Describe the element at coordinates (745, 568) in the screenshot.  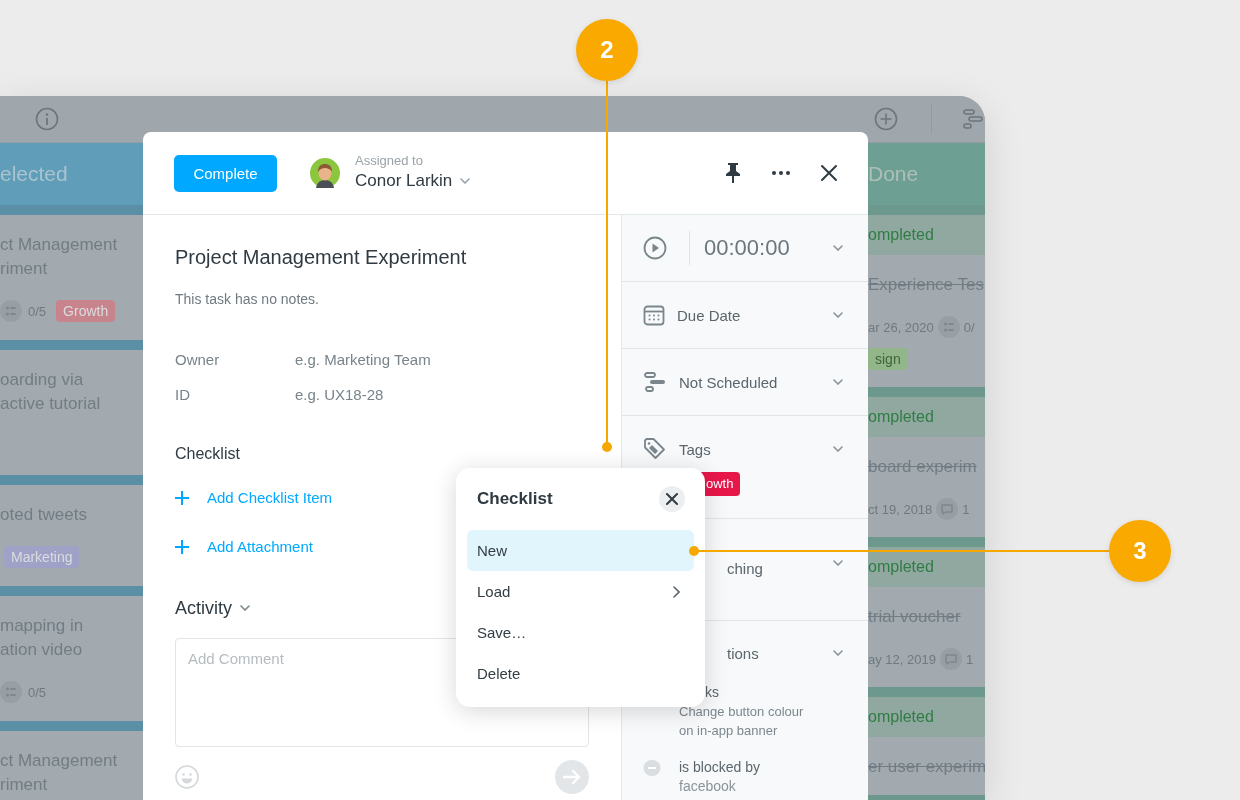
I see `section-label: ching` at that location.